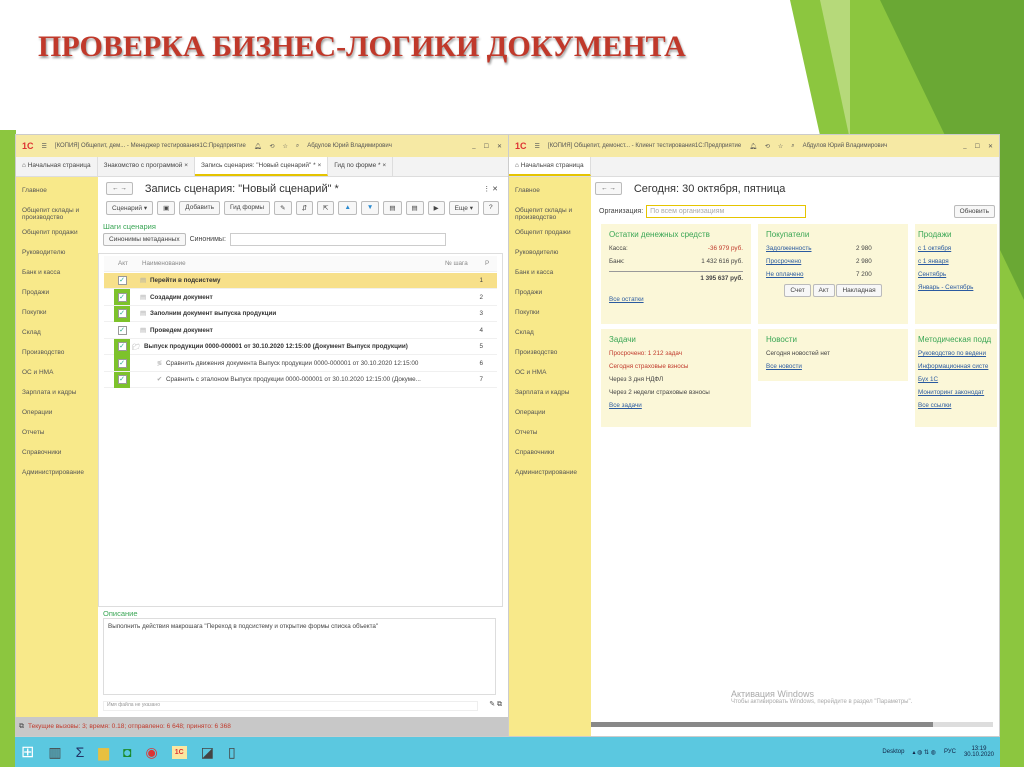 The image size is (1024, 767). I want to click on move-up-icon: ▲, so click(347, 208).